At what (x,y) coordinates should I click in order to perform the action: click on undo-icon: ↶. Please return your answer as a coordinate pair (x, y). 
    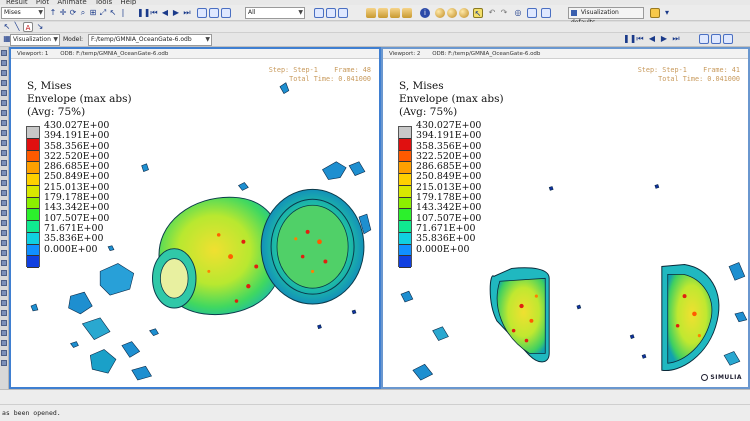
    Looking at the image, I should click on (492, 13).